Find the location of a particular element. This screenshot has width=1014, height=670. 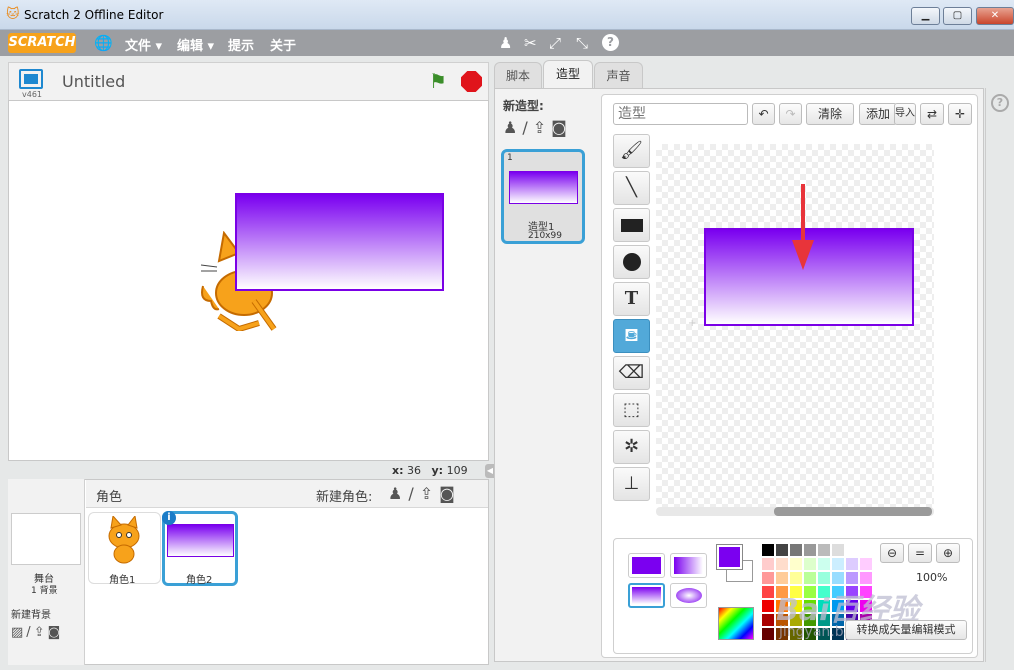

fill-horizontal-gradient-option is located at coordinates (688, 565).